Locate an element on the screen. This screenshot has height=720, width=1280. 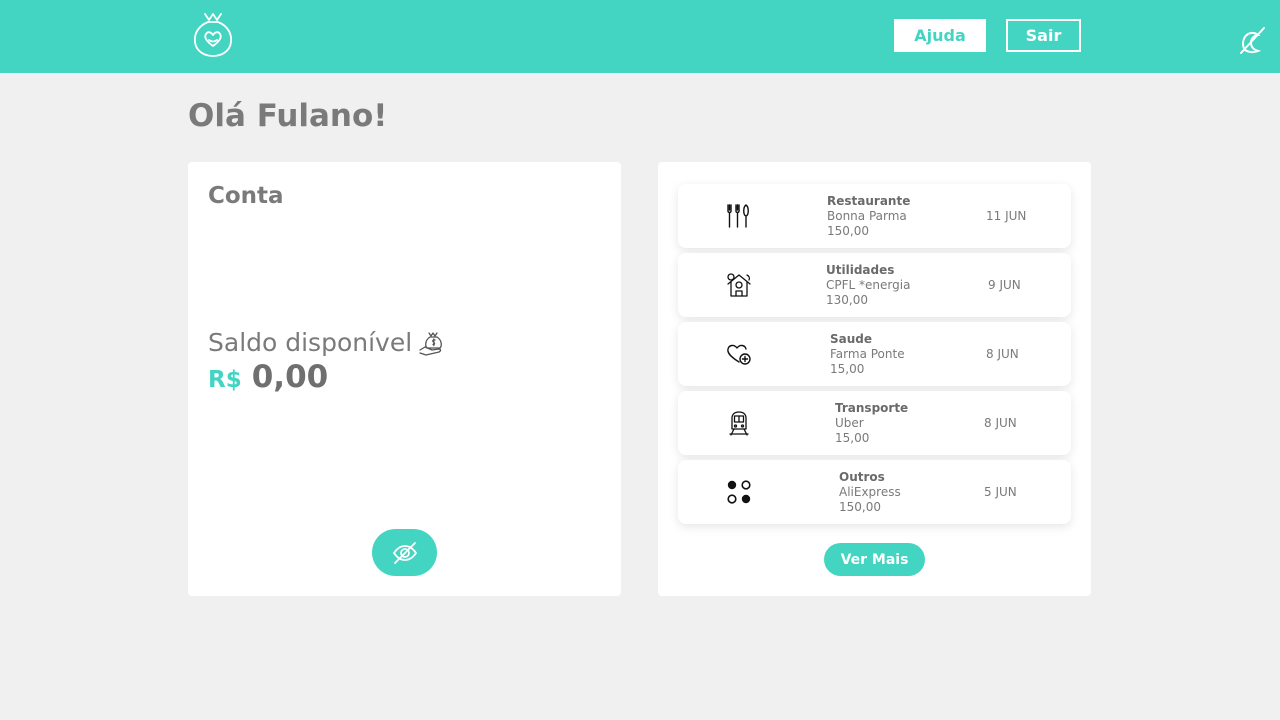
transaction-item: Saude Farma Ponte 15,00 8 JUN is located at coordinates (874, 354).